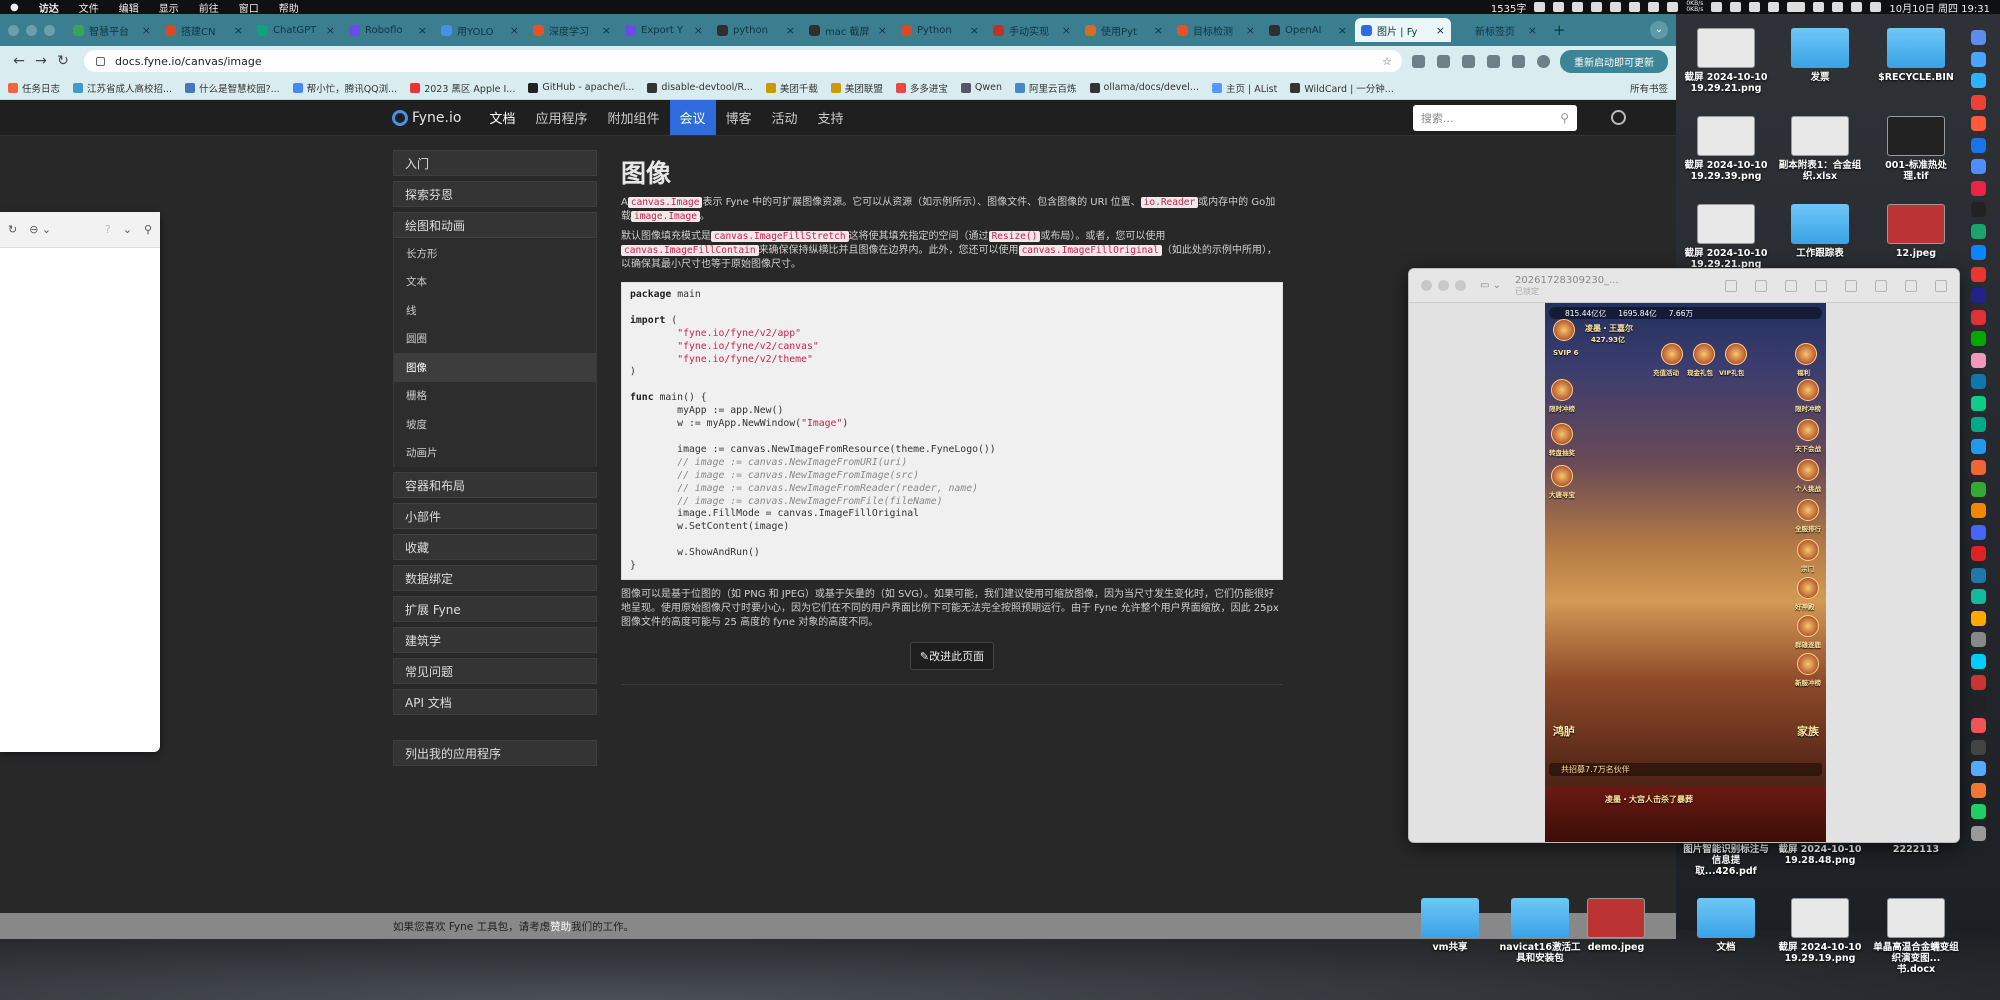  I want to click on bookmark-item: 美团千载, so click(791, 88).